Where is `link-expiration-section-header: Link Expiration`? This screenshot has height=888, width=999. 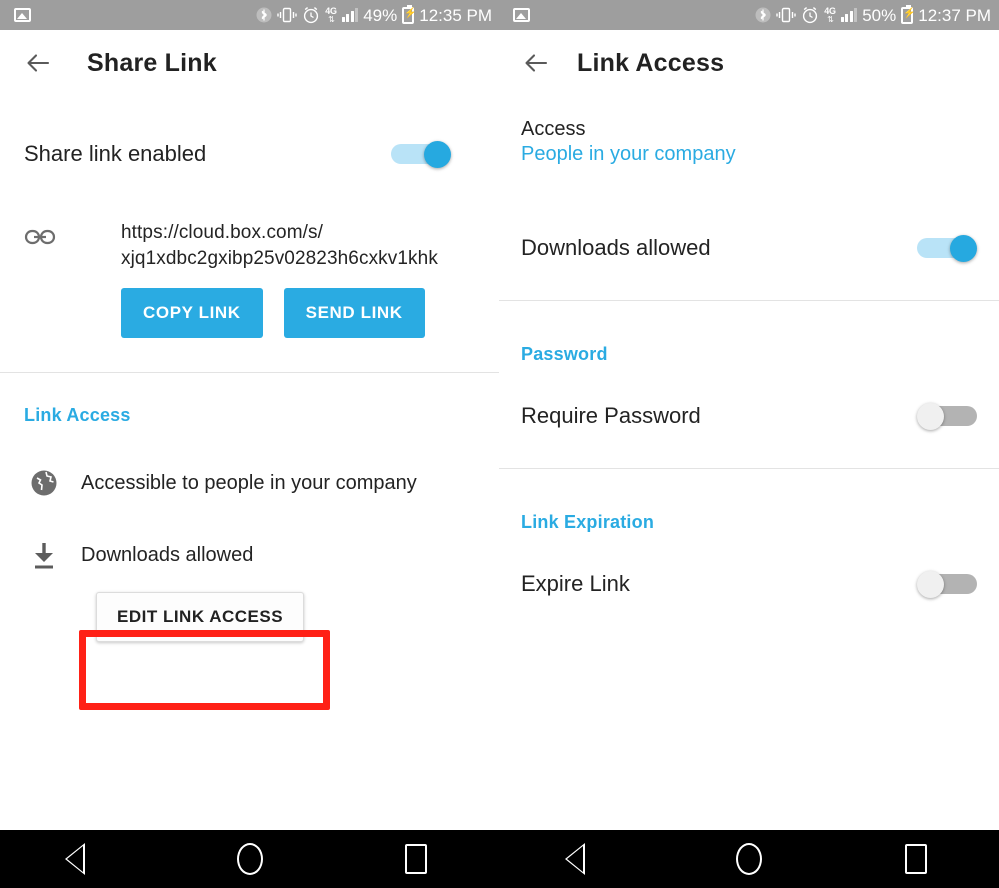 link-expiration-section-header: Link Expiration is located at coordinates (588, 522).